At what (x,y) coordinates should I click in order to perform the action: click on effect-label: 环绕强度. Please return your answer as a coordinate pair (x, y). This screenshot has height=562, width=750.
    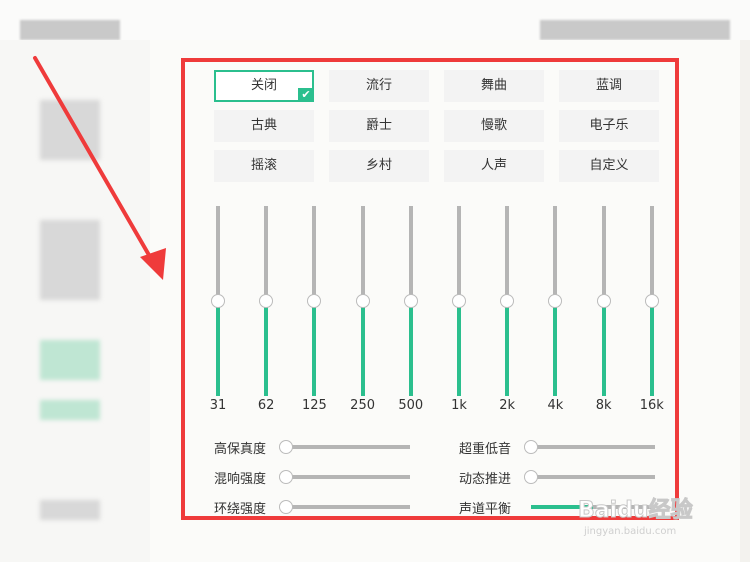
    Looking at the image, I should click on (240, 509).